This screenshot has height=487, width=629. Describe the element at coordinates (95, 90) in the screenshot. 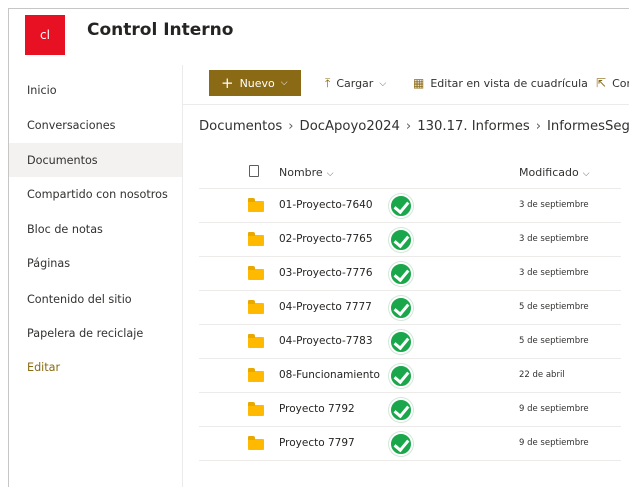

I see `nav-item-inicio: Inicio` at that location.